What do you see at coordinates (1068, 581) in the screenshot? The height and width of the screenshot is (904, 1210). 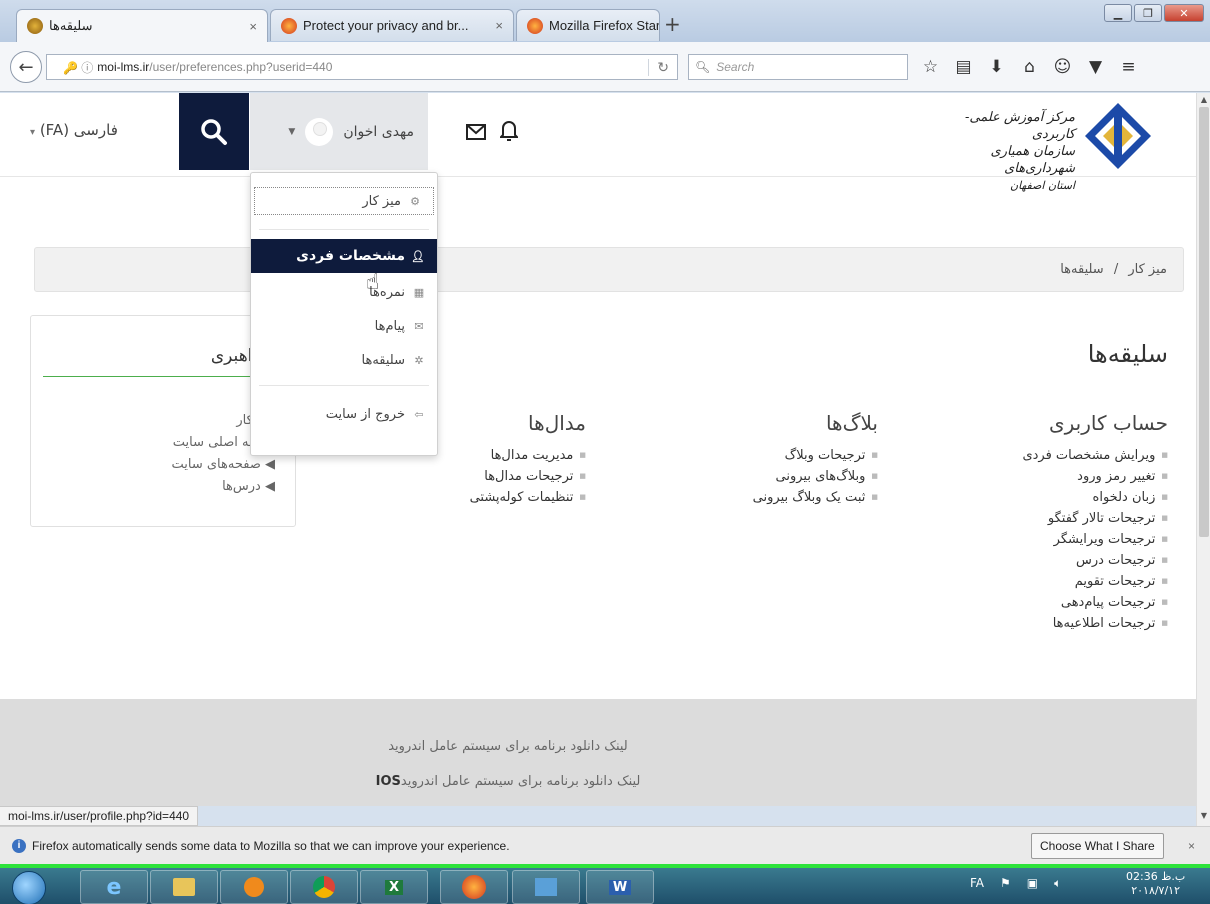 I see `pref-link: ترجیحات تقویم` at bounding box center [1068, 581].